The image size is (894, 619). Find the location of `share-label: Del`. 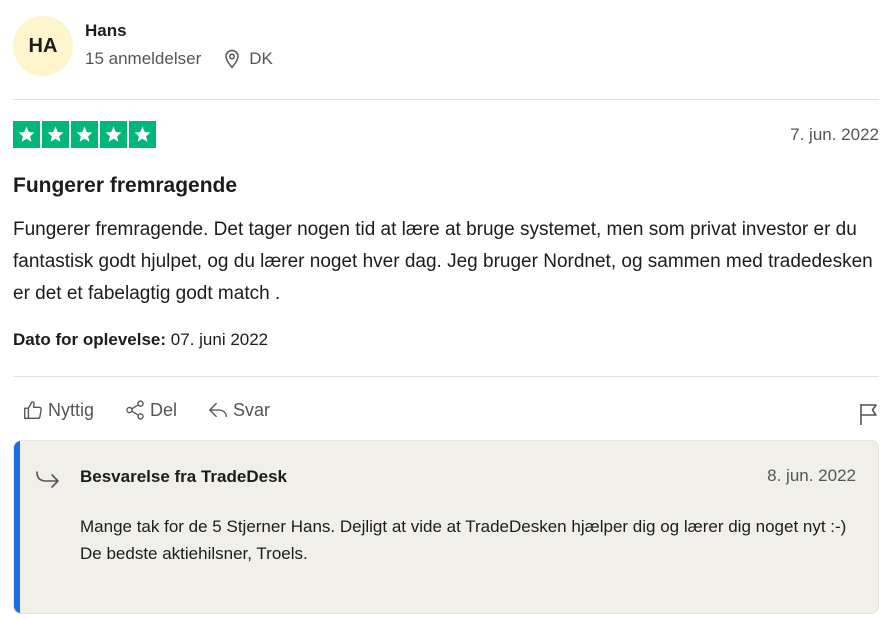

share-label: Del is located at coordinates (164, 409).